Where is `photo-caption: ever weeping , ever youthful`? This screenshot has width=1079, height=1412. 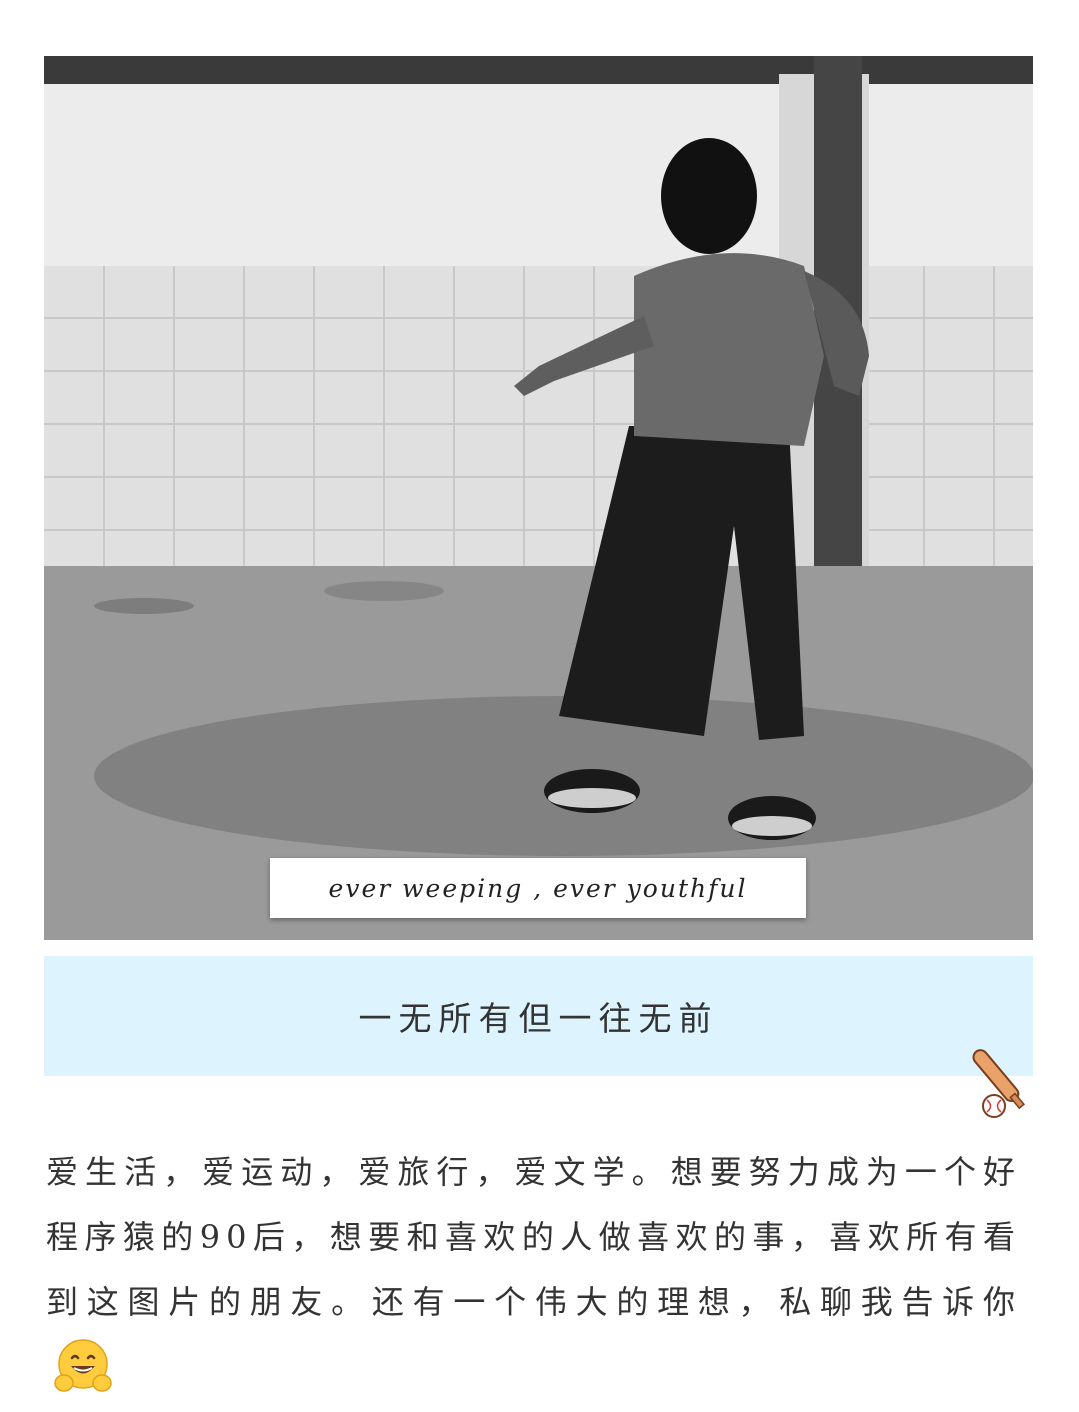
photo-caption: ever weeping , ever youthful is located at coordinates (538, 888).